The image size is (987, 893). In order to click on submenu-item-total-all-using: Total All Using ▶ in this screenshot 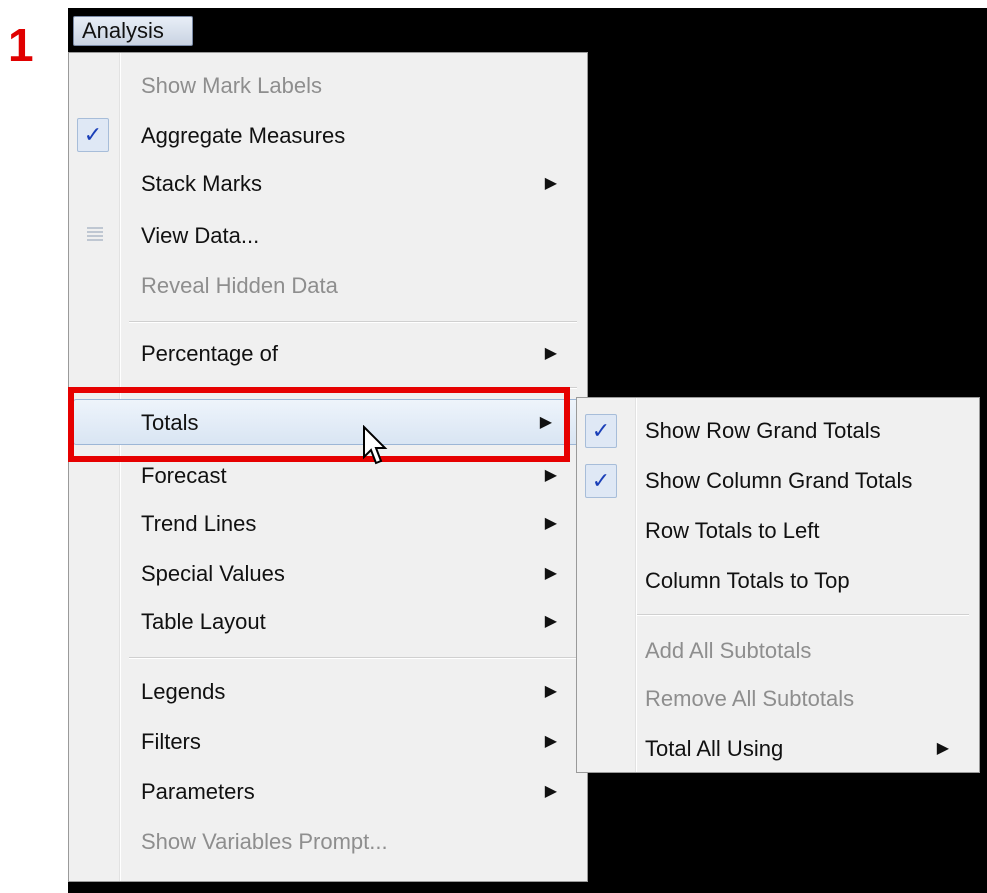, I will do `click(778, 749)`.